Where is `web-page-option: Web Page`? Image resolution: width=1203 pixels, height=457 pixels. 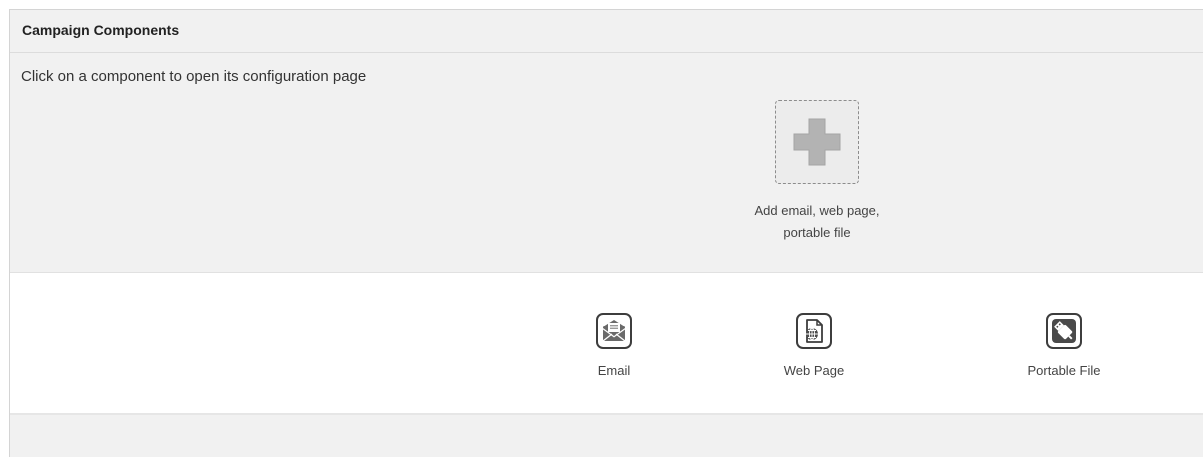 web-page-option: Web Page is located at coordinates (814, 345).